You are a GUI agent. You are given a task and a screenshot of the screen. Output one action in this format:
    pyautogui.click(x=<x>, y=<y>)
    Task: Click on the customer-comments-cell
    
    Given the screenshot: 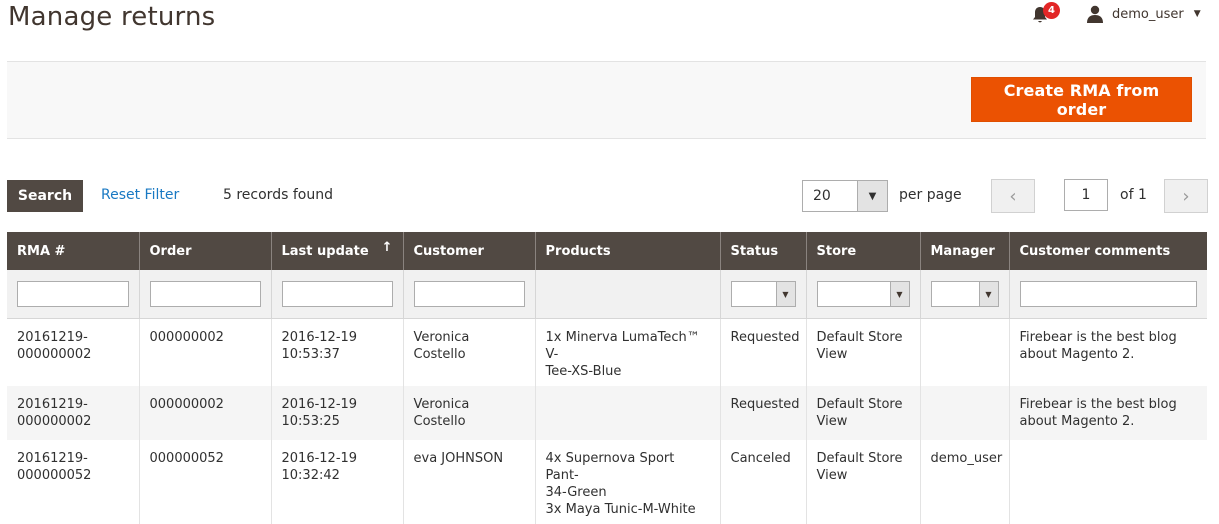 What is the action you would take?
    pyautogui.click(x=1107, y=482)
    